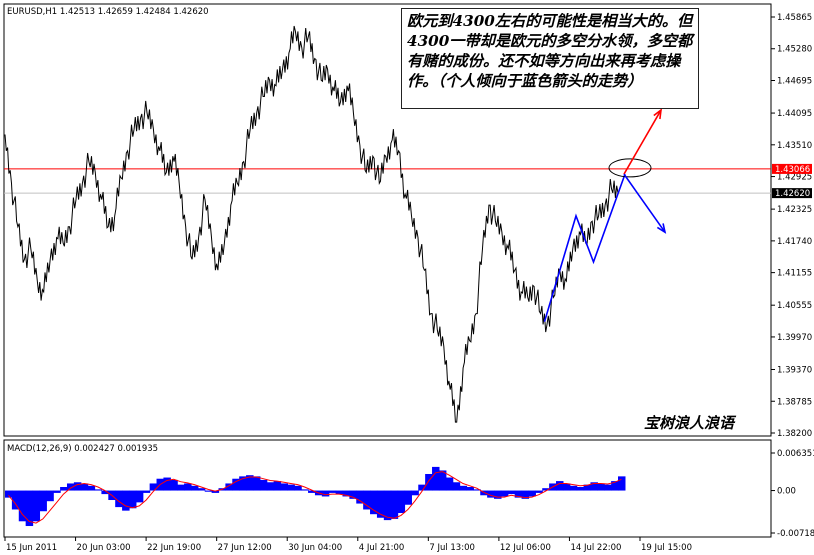  Describe the element at coordinates (174, 548) in the screenshot. I see `time-tick-label: 22 Jun 19:00` at that location.